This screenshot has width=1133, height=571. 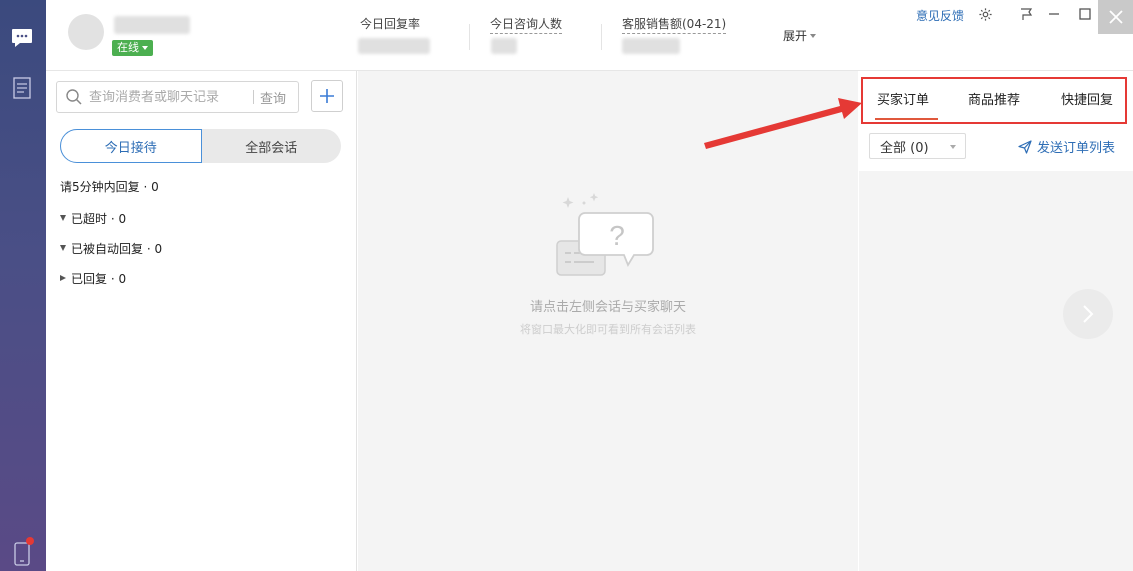 I want to click on filter-value: 全部 (0), so click(x=904, y=148).